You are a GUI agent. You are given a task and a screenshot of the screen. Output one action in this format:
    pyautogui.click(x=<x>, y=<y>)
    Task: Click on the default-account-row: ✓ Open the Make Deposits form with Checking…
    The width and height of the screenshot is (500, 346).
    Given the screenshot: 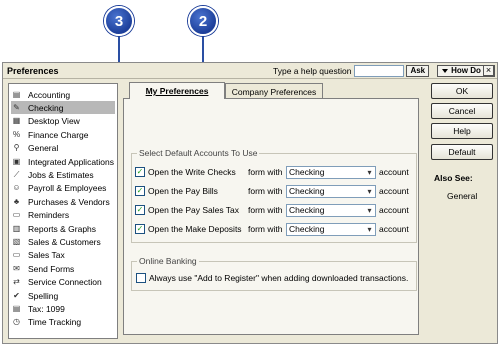 What is the action you would take?
    pyautogui.click(x=276, y=229)
    